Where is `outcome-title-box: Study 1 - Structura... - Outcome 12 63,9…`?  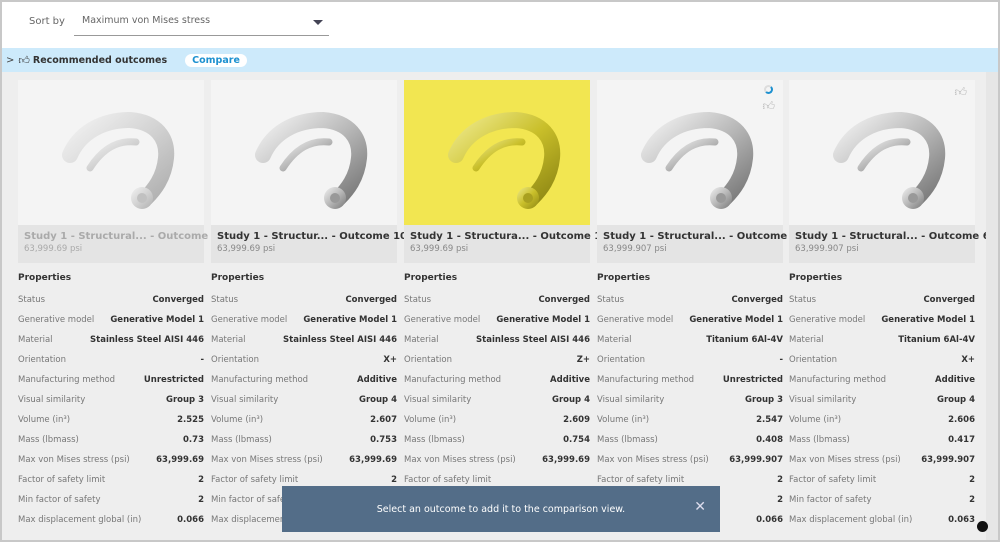 outcome-title-box: Study 1 - Structura... - Outcome 12 63,9… is located at coordinates (506, 244).